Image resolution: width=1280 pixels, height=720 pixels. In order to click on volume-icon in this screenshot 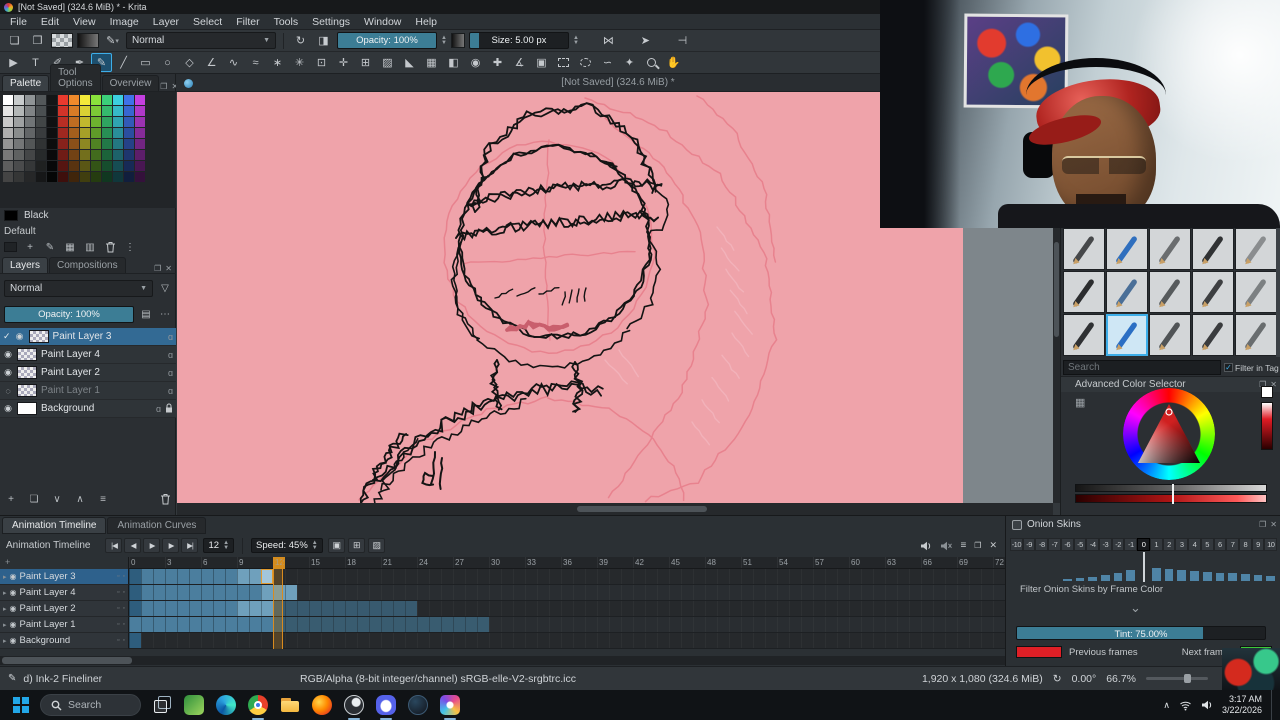, I will do `click(926, 546)`.